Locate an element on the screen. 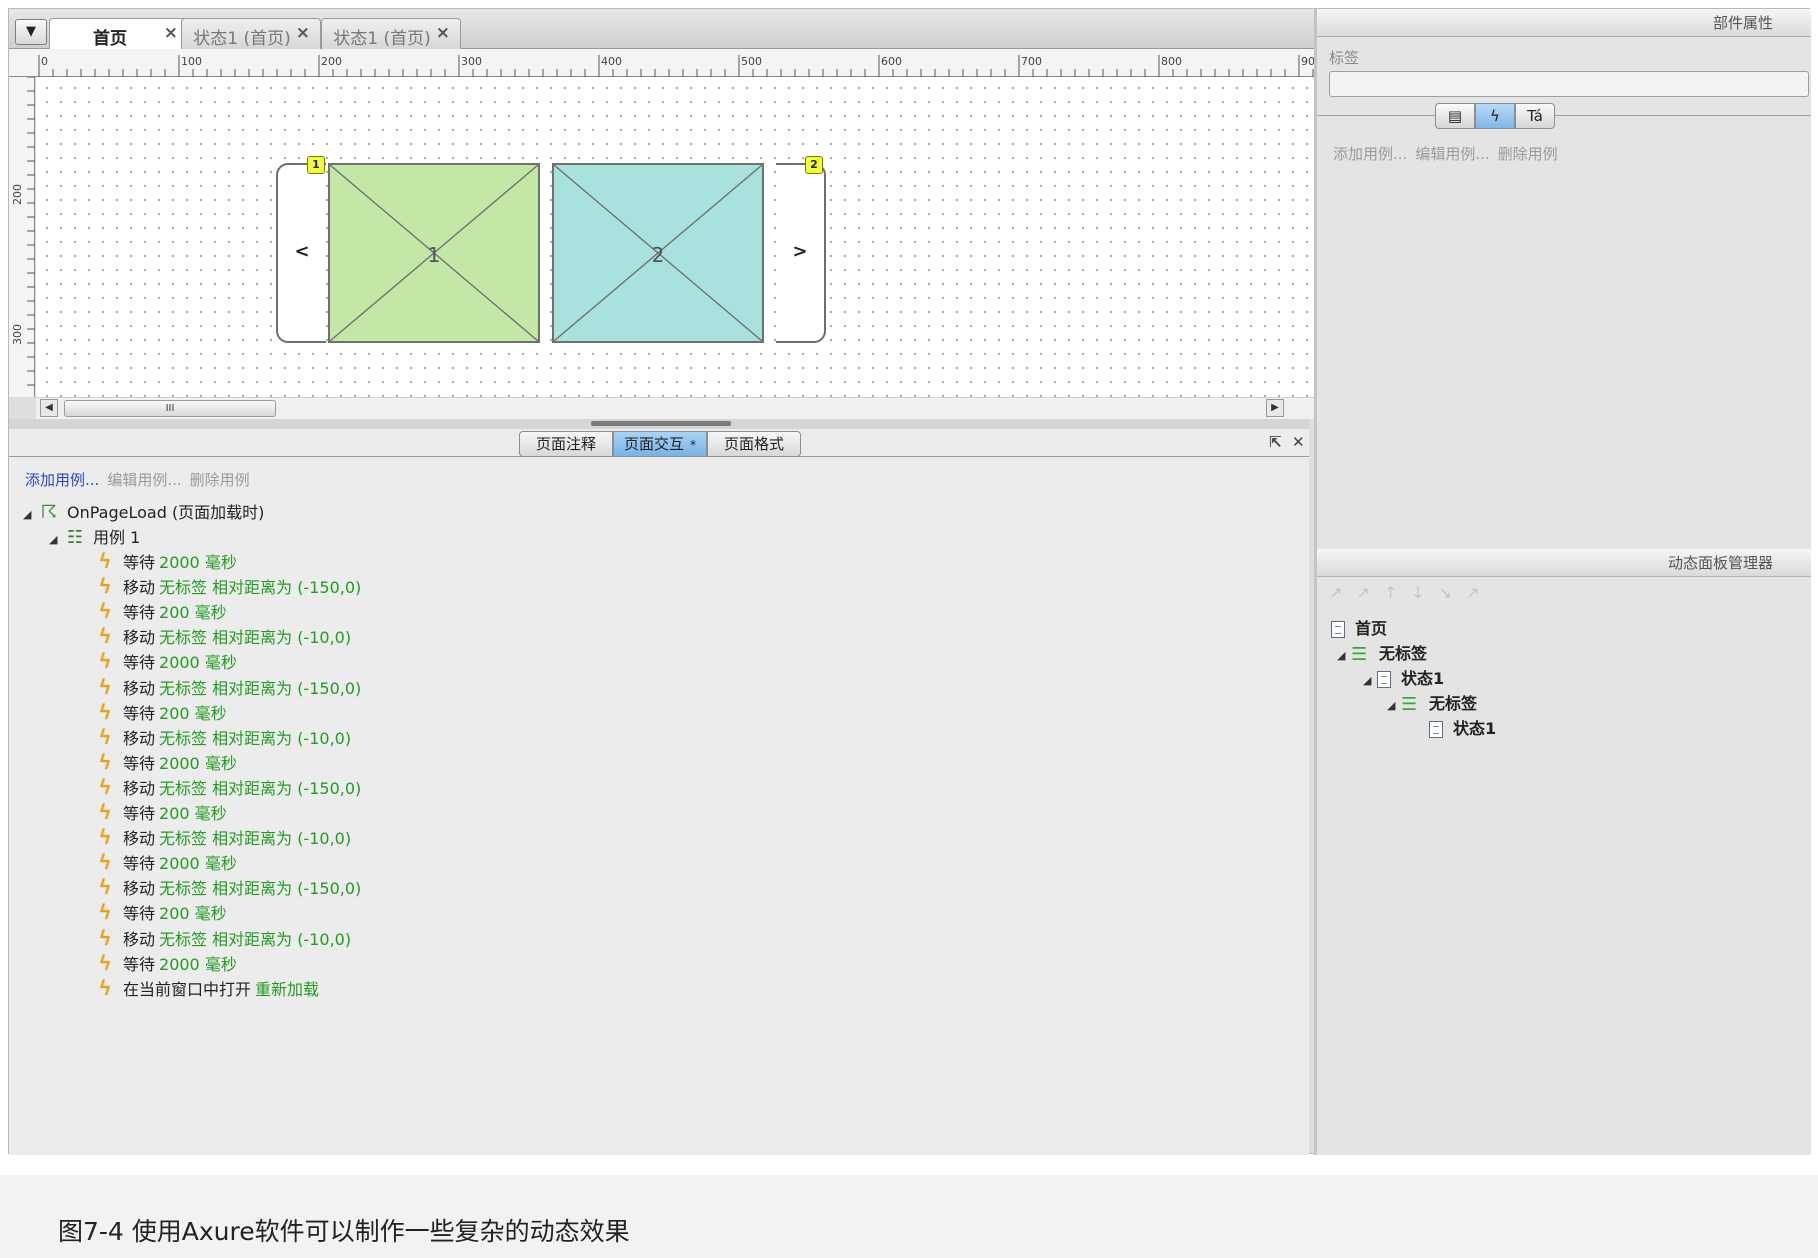 This screenshot has width=1818, height=1258. interaction-badge-1: 1 is located at coordinates (316, 165).